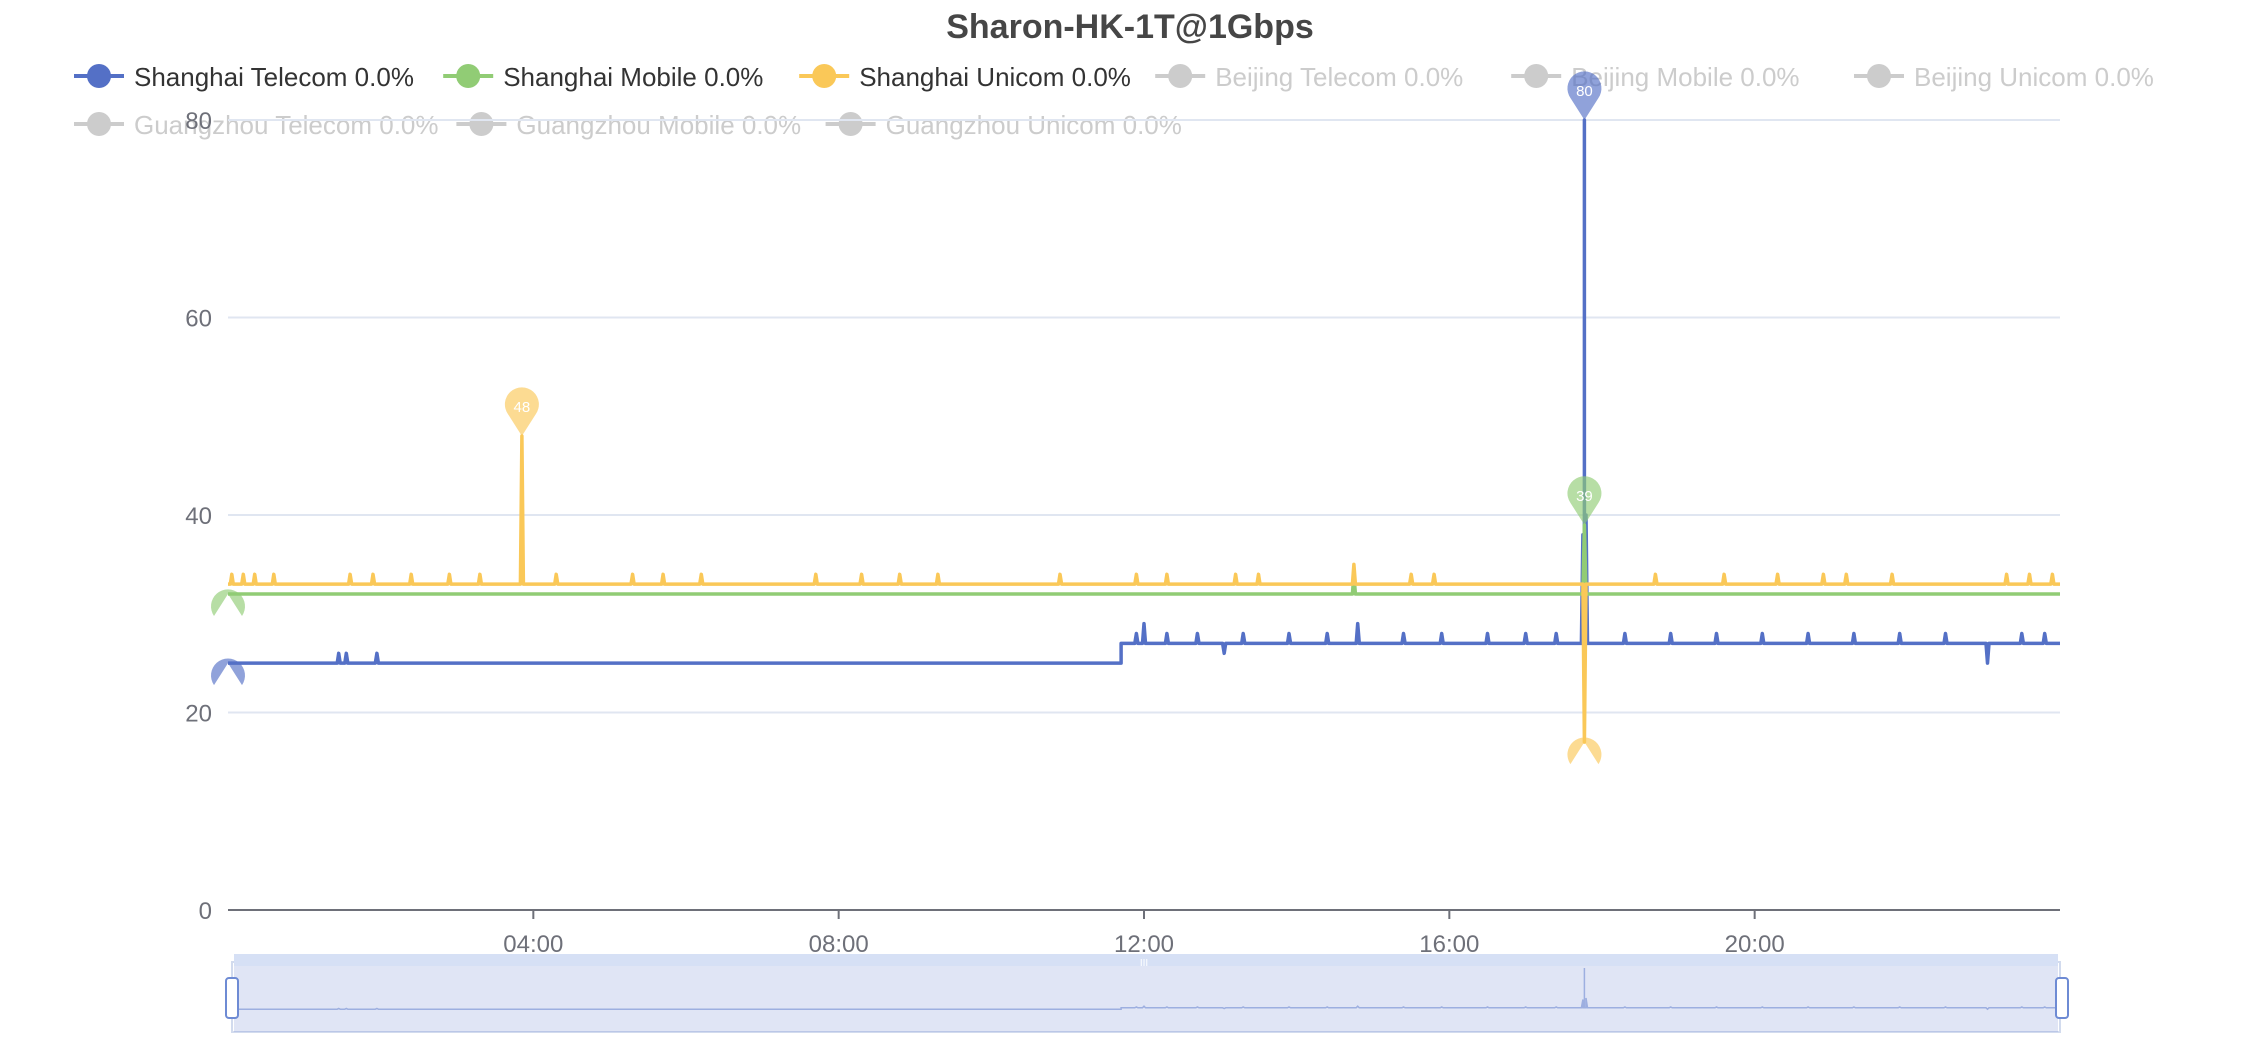  What do you see at coordinates (198, 714) in the screenshot?
I see `y-tick-label: 20` at bounding box center [198, 714].